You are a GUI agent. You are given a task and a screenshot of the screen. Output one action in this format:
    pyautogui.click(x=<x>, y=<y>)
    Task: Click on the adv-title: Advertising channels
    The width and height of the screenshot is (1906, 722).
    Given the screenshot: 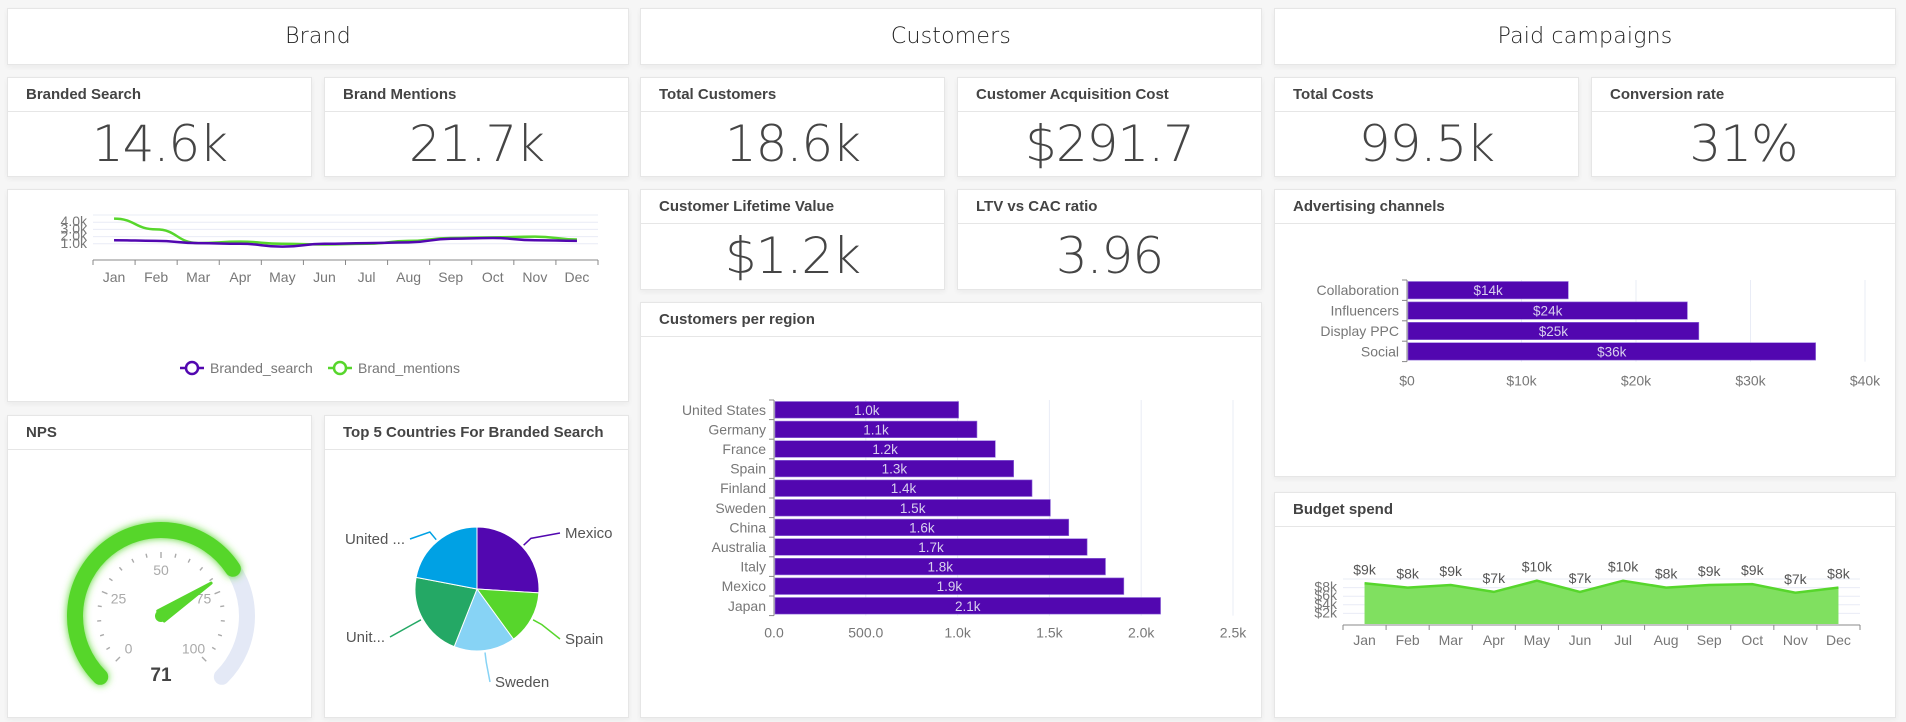 What is the action you would take?
    pyautogui.click(x=1585, y=207)
    